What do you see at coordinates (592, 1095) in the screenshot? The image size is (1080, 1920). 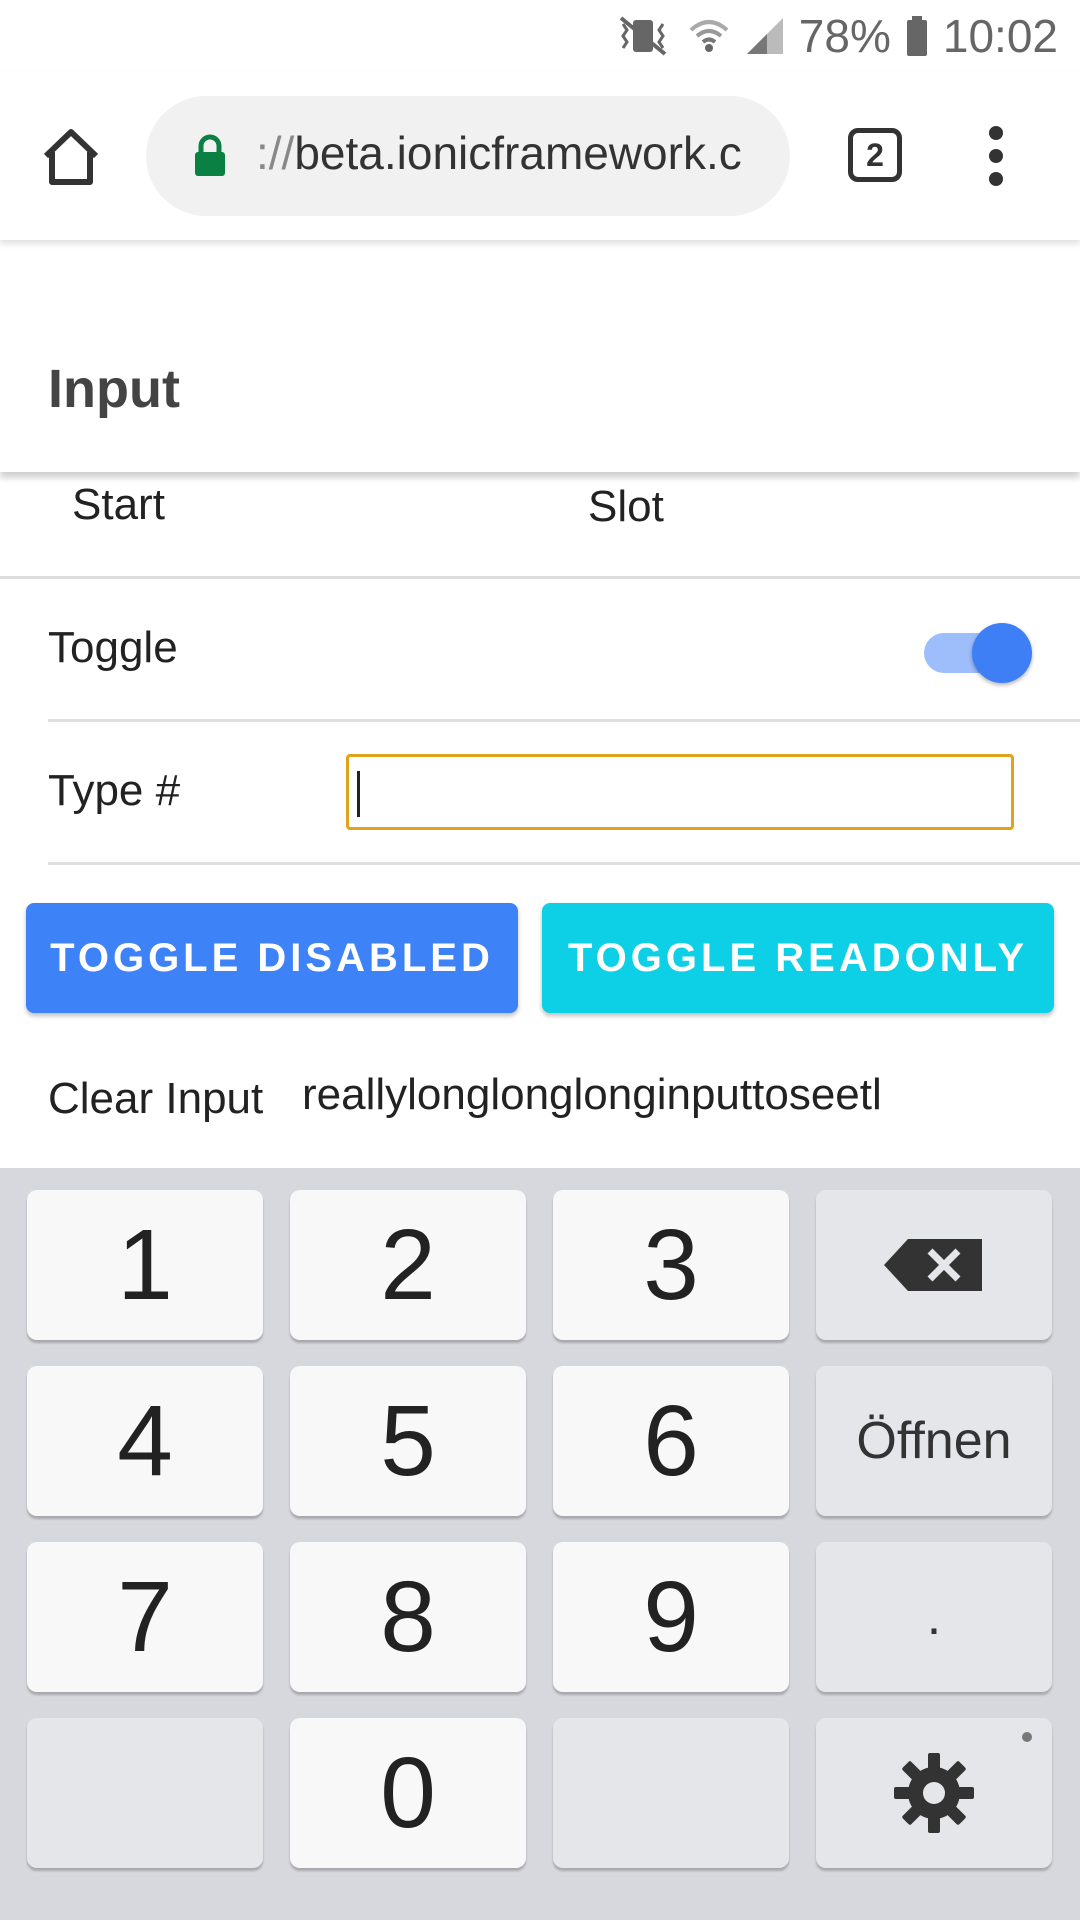 I see `clear-input-field: reallylonglonglonginputtoseetl` at bounding box center [592, 1095].